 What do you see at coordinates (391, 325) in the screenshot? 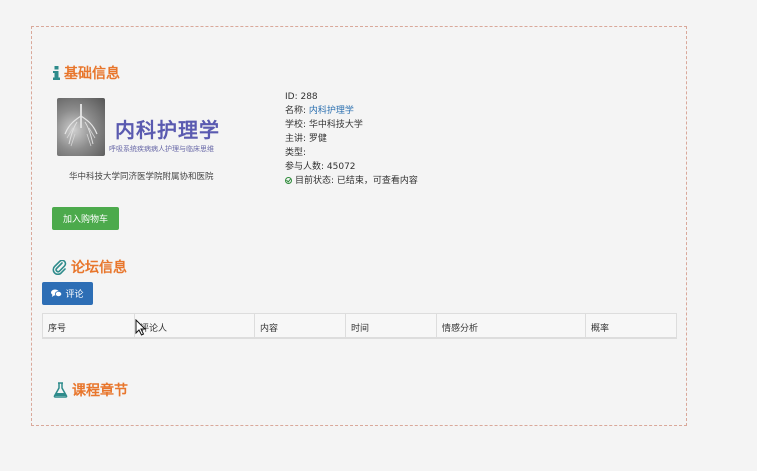
I see `column-header-time: 时间` at bounding box center [391, 325].